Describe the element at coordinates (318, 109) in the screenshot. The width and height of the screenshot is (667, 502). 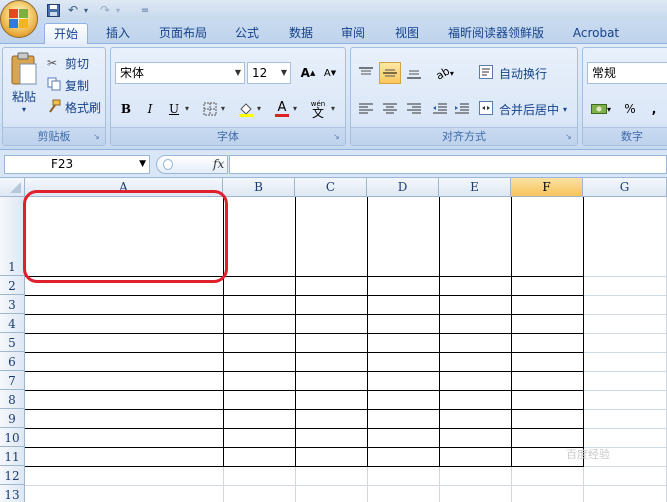
I see `phonetic-guide-button: wén 文` at that location.